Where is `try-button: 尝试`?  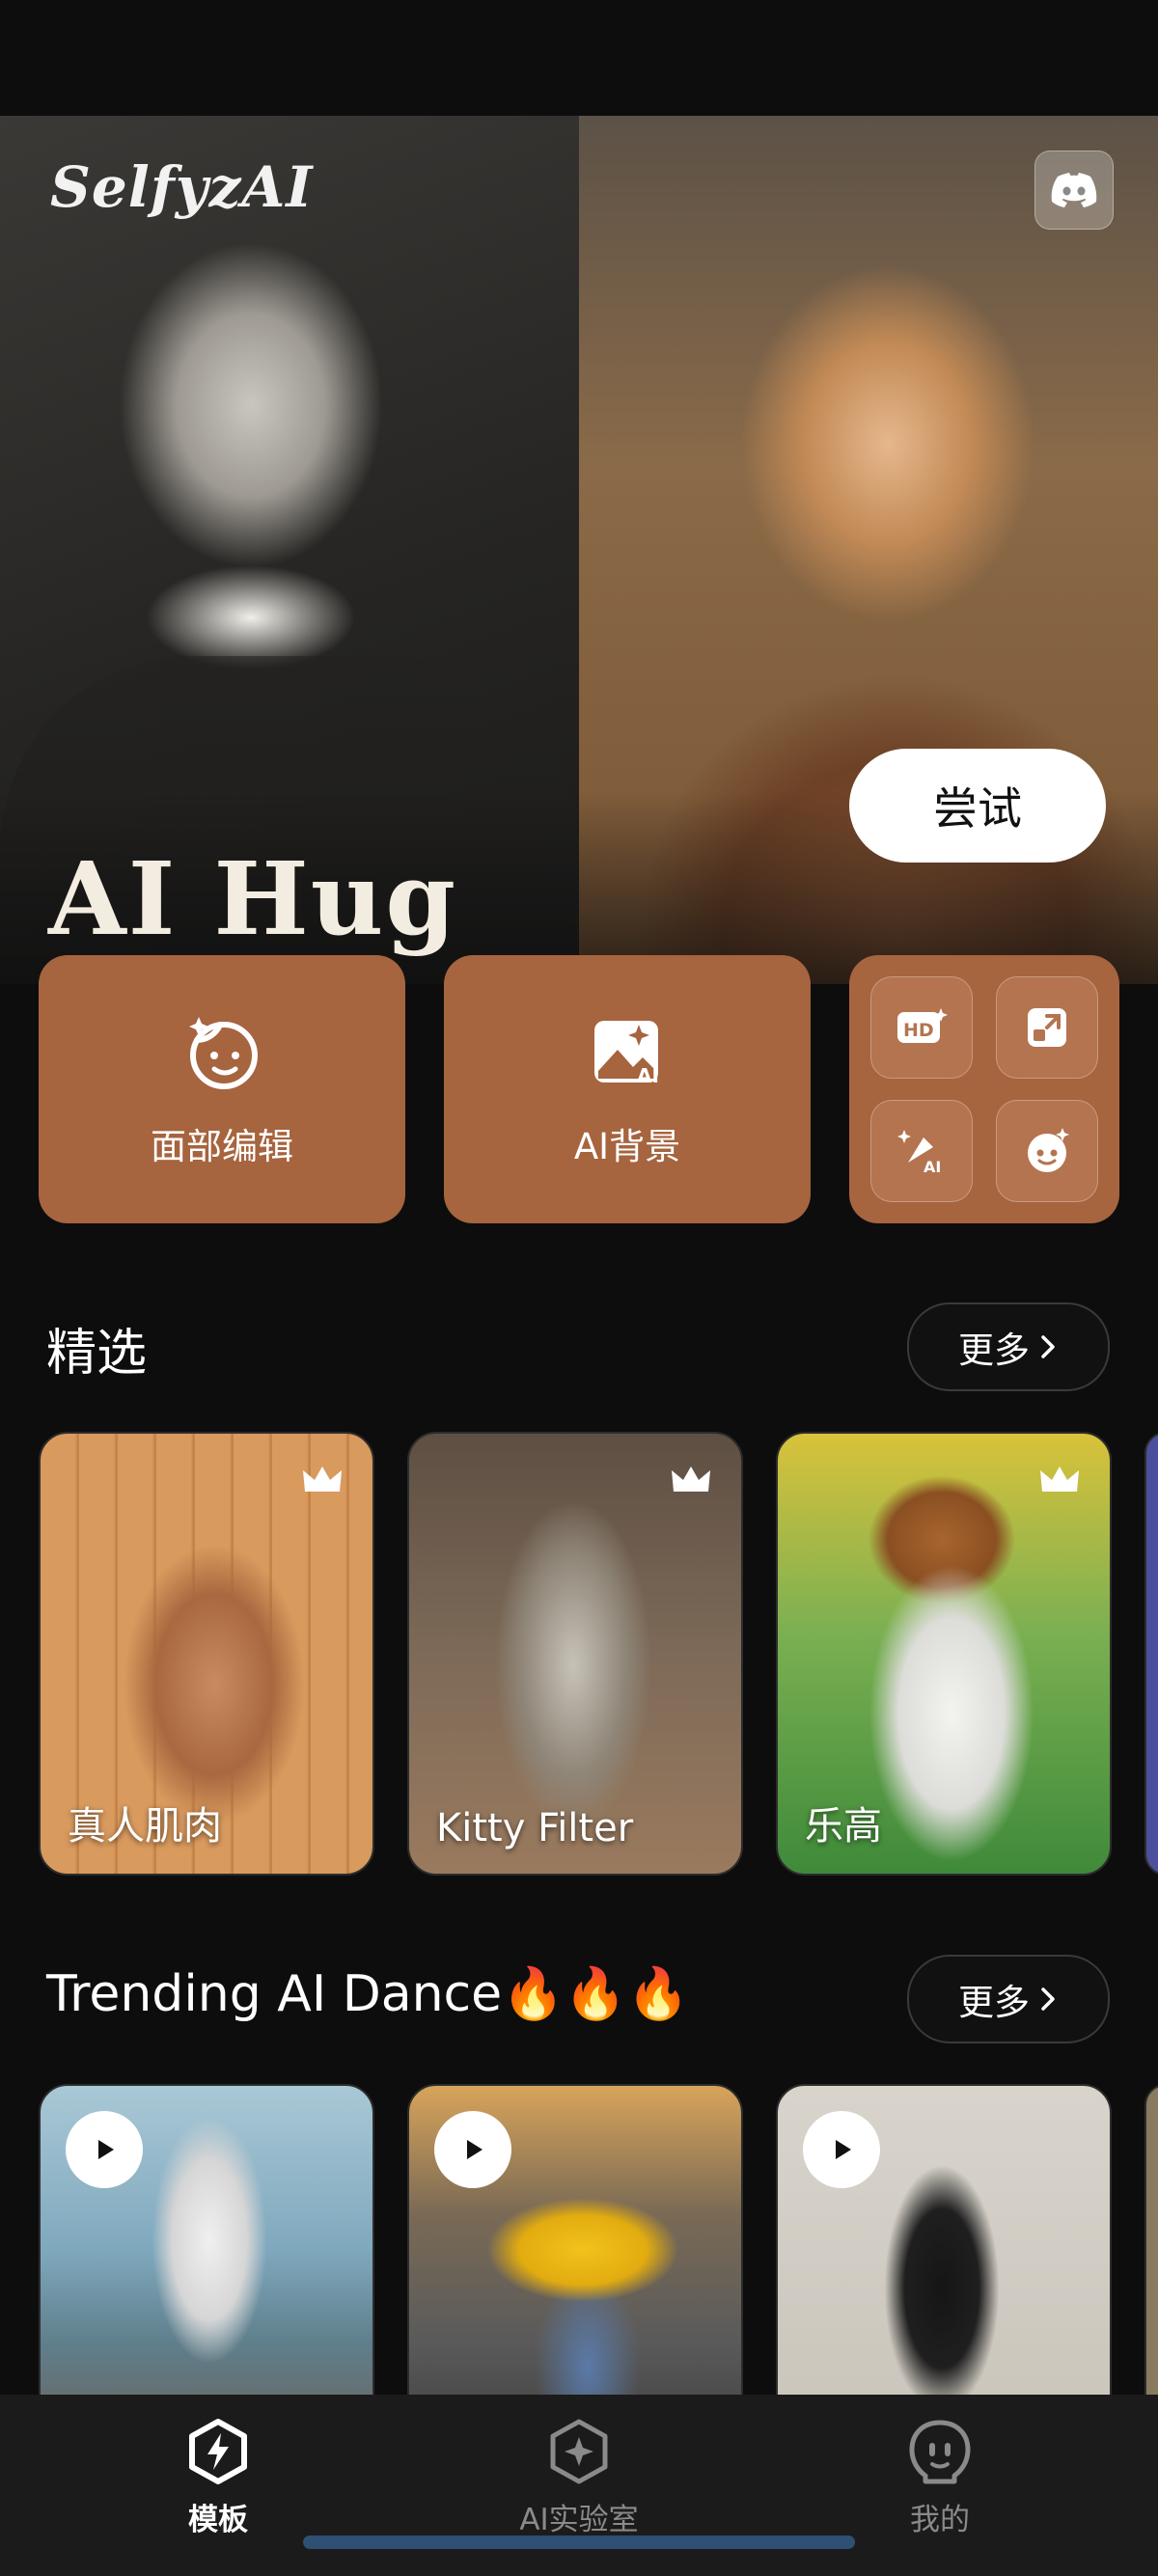
try-button: 尝试 is located at coordinates (977, 806).